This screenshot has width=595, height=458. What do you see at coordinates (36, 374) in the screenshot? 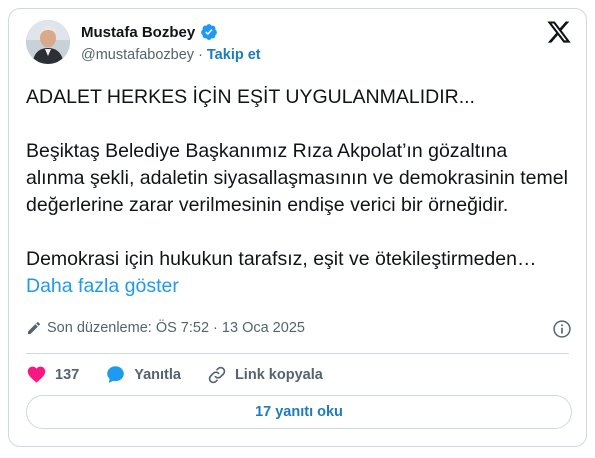
I see `heart-icon` at bounding box center [36, 374].